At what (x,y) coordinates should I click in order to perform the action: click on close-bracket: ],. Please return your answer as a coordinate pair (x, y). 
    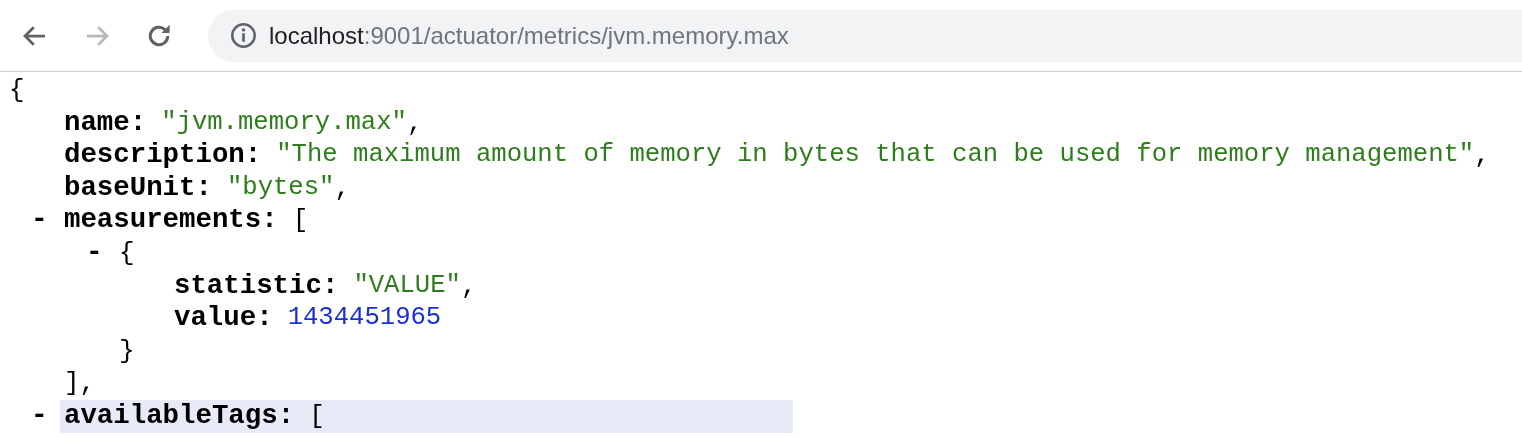
    Looking at the image, I should click on (80, 383).